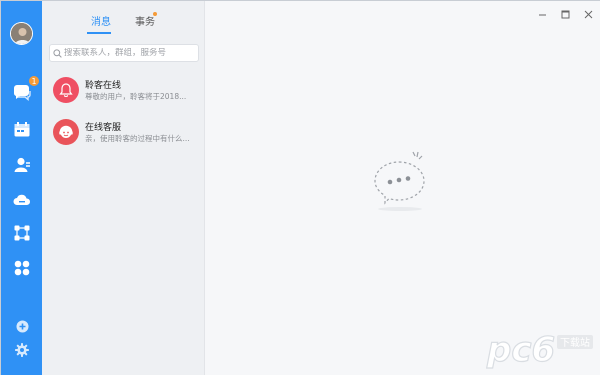 Image resolution: width=600 pixels, height=375 pixels. I want to click on nav-apps-button, so click(22, 233).